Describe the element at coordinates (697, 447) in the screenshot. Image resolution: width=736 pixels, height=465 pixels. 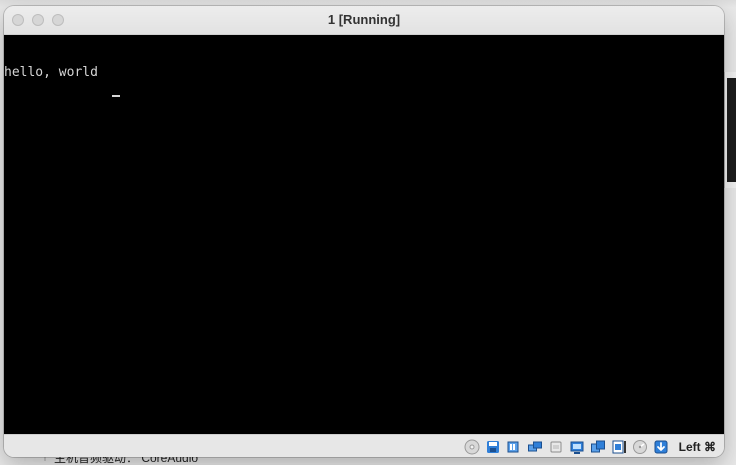
I see `host-key-label: Left ⌘` at that location.